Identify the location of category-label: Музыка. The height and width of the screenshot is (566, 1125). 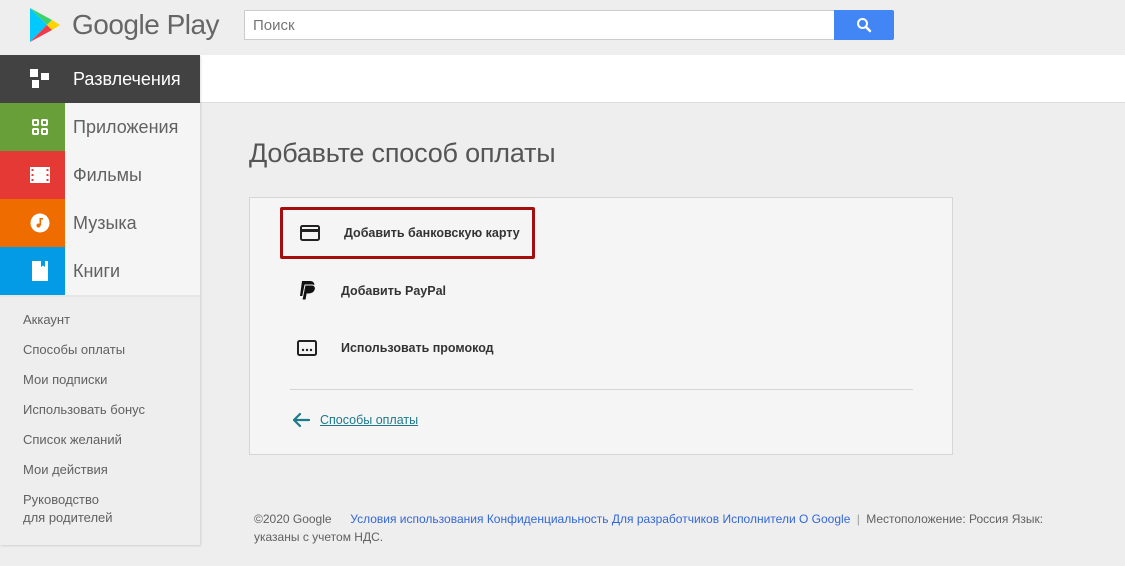
(105, 222).